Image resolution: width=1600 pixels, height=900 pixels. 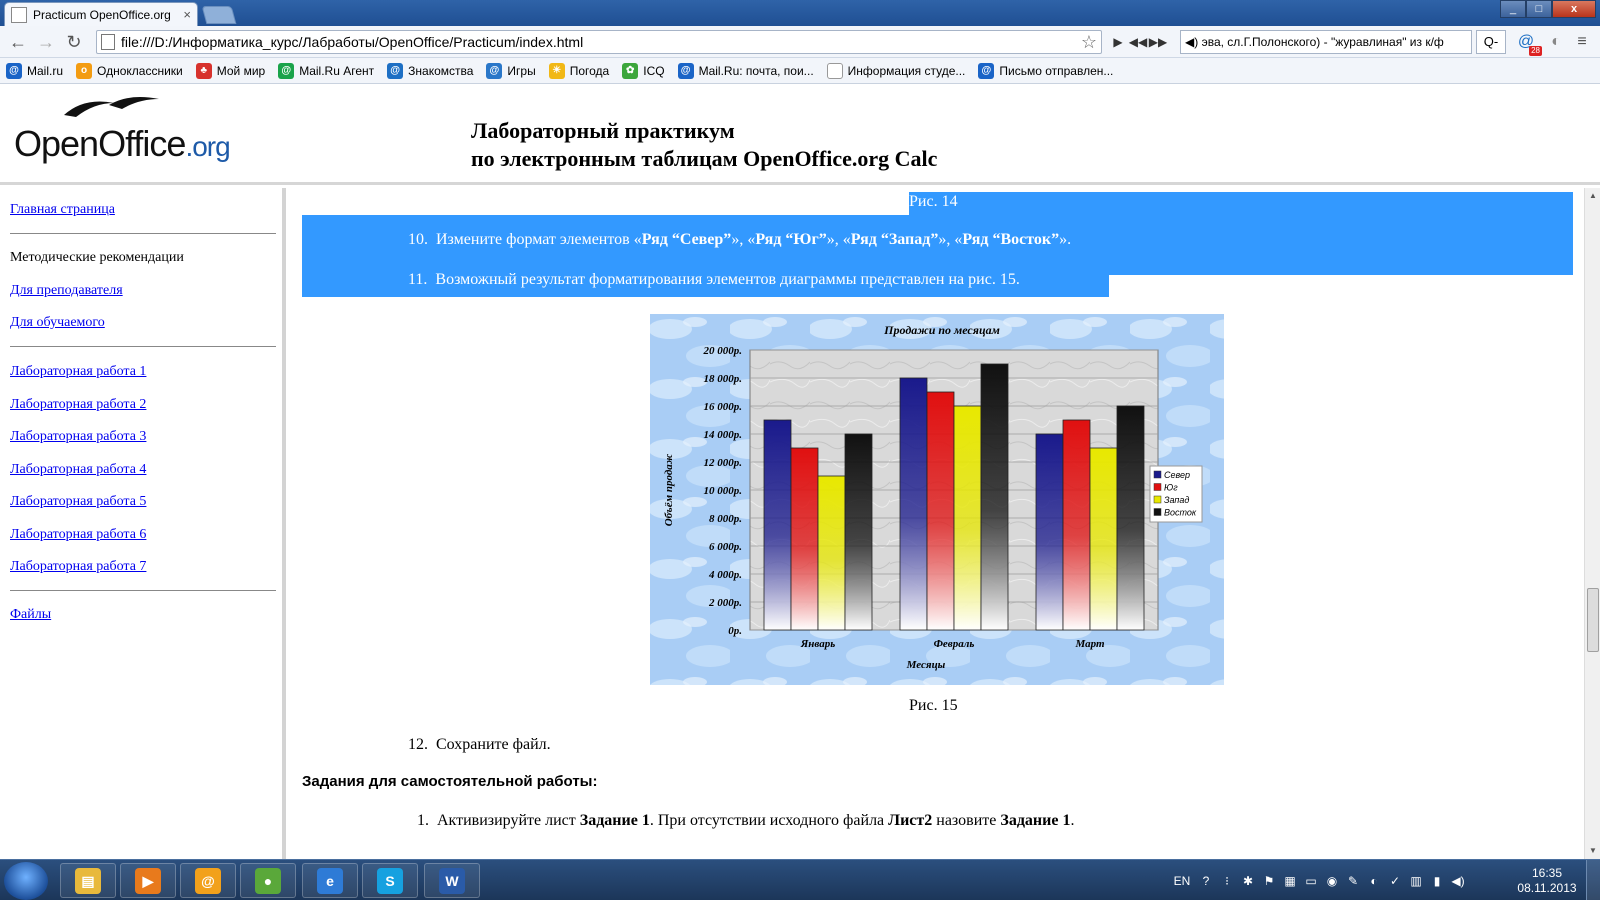 I want to click on bookmark-item: @ Знакомства, so click(x=430, y=70).